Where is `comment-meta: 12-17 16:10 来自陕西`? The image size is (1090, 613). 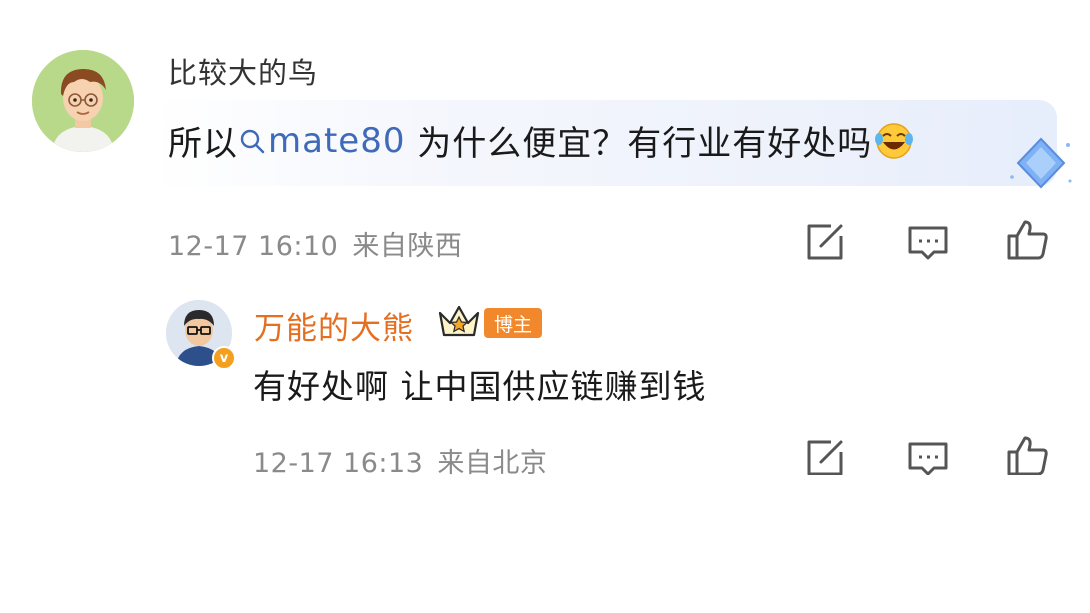
comment-meta: 12-17 16:10 来自陕西 is located at coordinates (315, 243).